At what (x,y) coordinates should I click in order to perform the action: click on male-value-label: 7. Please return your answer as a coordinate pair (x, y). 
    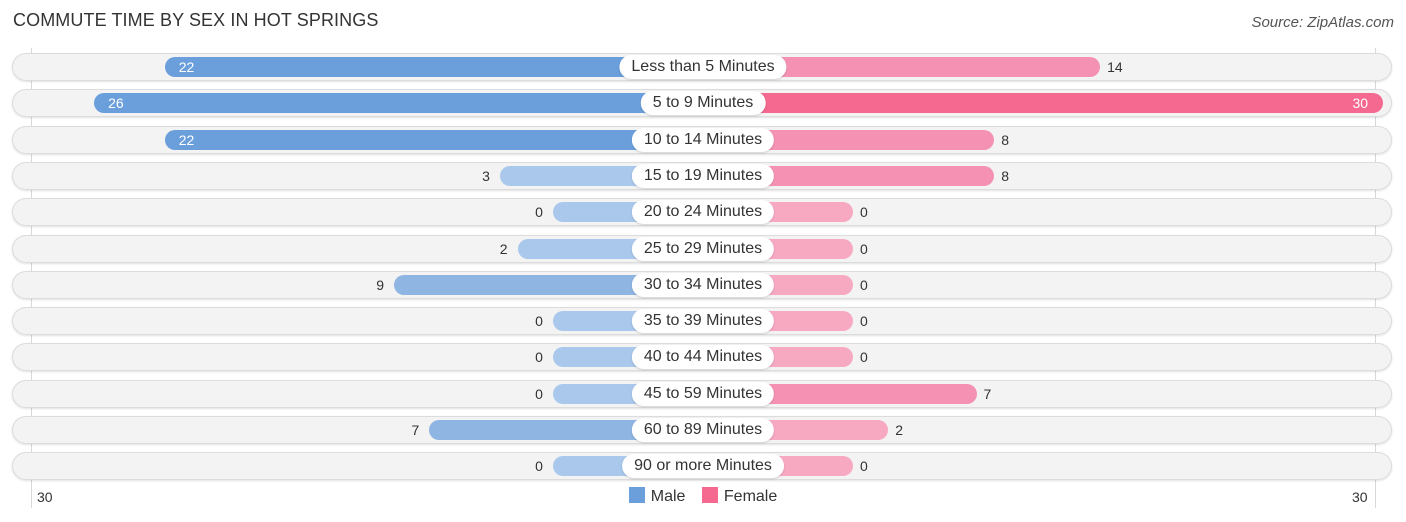
    Looking at the image, I should click on (415, 430).